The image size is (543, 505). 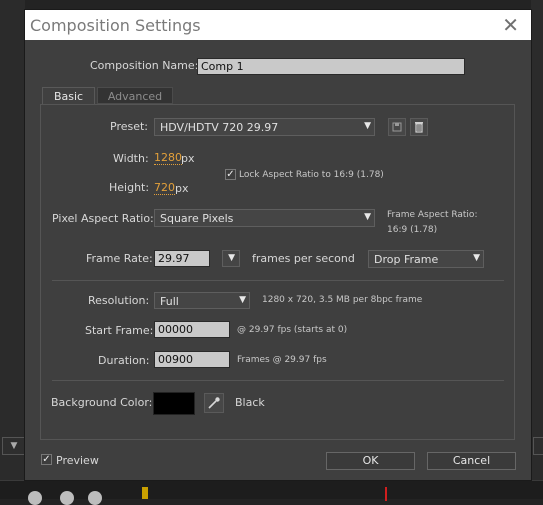 What do you see at coordinates (342, 300) in the screenshot?
I see `resolution-info: 1280 x 720, 3.5 MB per 8bpc frame` at bounding box center [342, 300].